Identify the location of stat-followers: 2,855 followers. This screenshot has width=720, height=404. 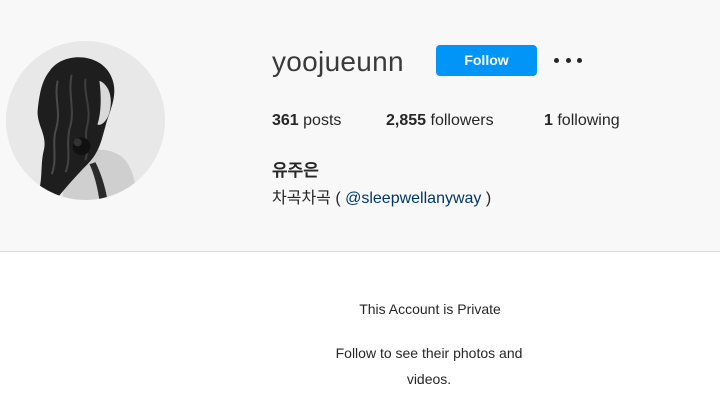
(440, 121).